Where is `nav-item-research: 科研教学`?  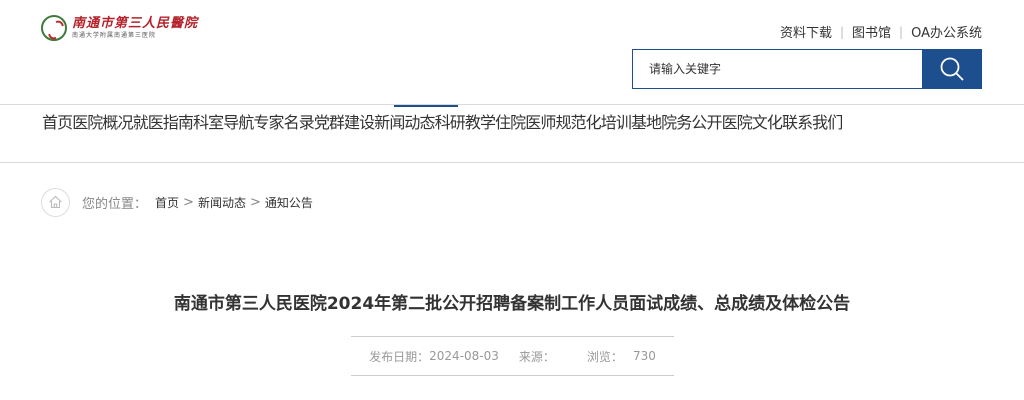
nav-item-research: 科研教学 is located at coordinates (465, 123).